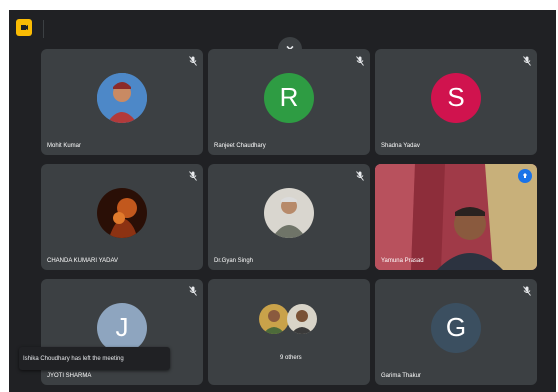 The width and height of the screenshot is (558, 392). Describe the element at coordinates (122, 327) in the screenshot. I see `avatar: J` at that location.